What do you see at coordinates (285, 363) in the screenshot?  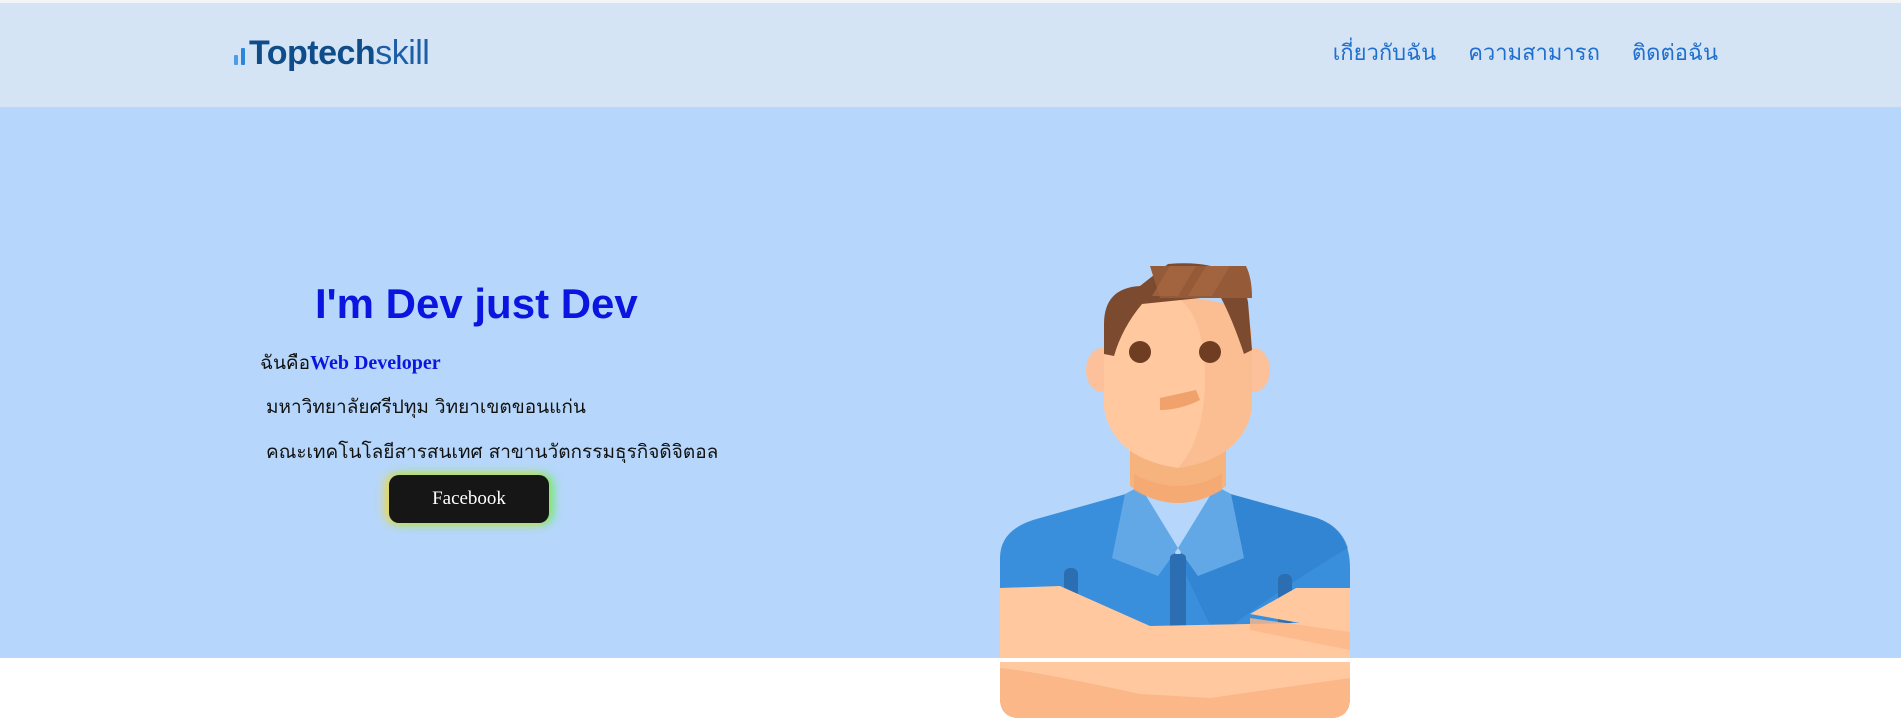 I see `hero-intro-prefix: ฉันคือ` at bounding box center [285, 363].